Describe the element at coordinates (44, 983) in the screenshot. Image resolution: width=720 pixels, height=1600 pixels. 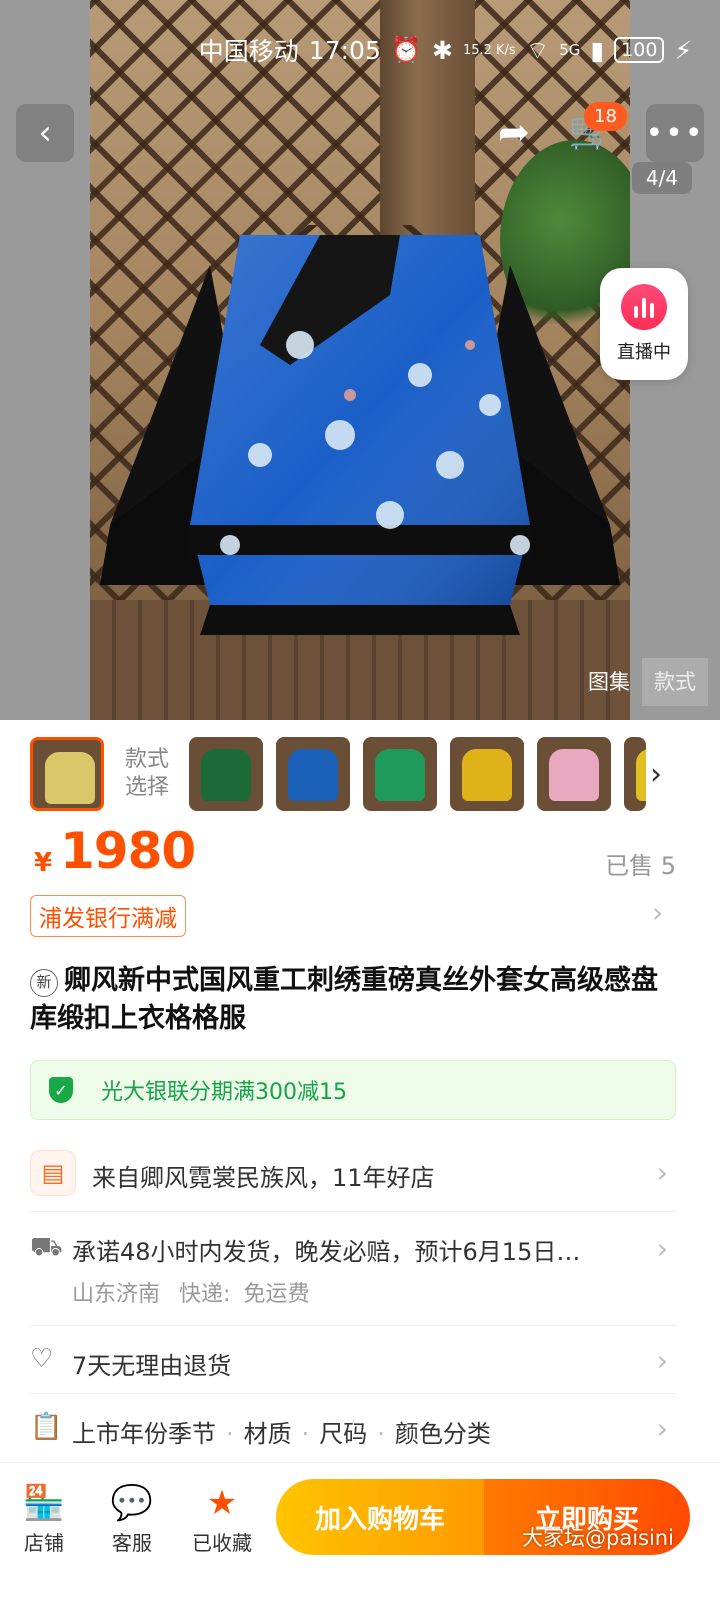
I see `new-badge: 新` at that location.